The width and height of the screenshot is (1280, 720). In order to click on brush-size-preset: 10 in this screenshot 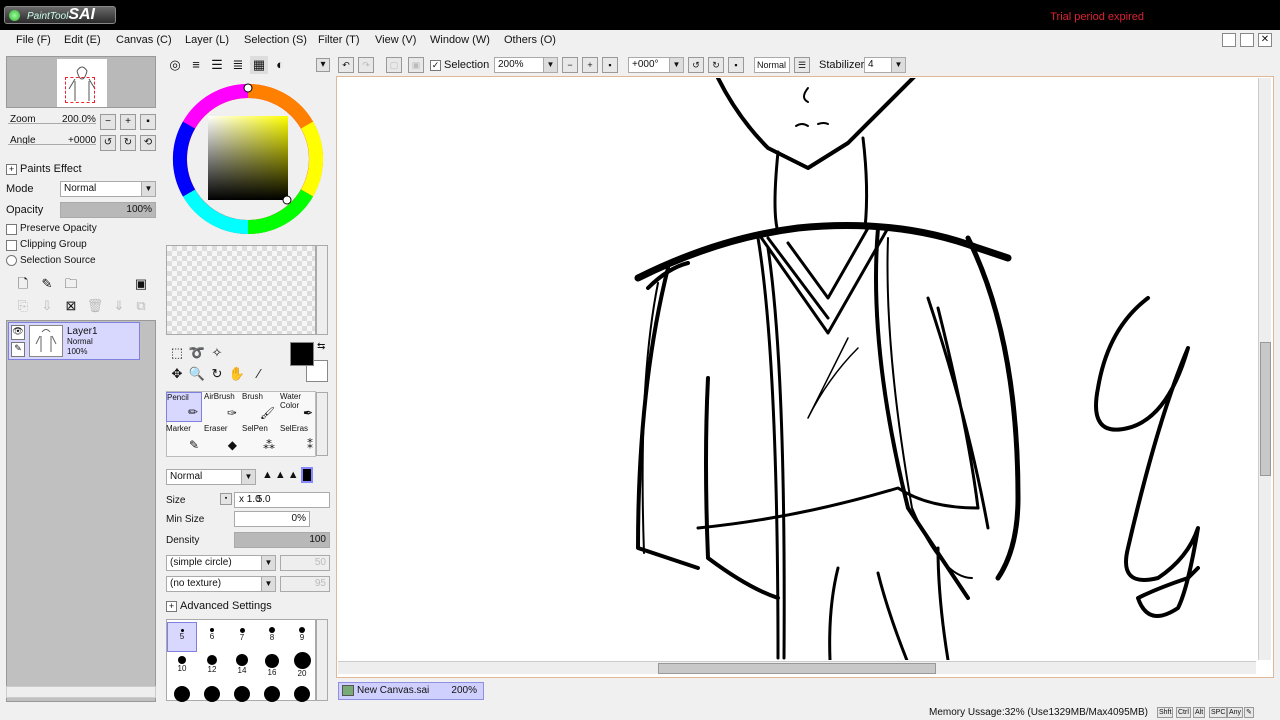, I will do `click(182, 669)`.